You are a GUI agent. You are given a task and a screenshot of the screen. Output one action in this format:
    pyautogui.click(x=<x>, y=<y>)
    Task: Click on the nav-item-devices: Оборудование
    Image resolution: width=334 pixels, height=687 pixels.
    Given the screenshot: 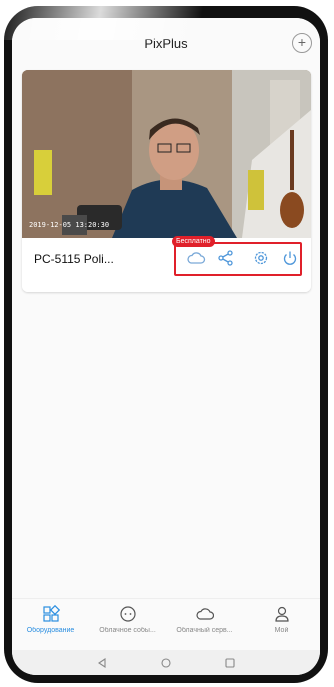 What is the action you would take?
    pyautogui.click(x=50, y=619)
    